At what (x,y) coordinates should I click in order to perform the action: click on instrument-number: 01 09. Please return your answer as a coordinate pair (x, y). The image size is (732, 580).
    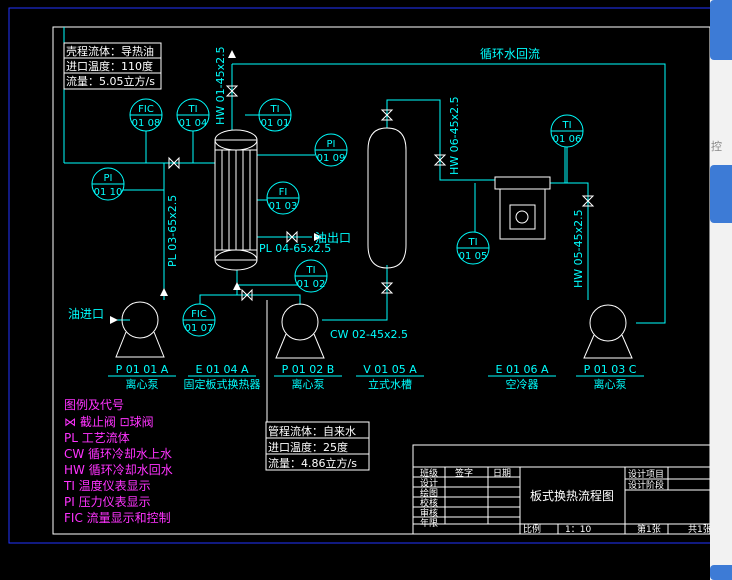
    Looking at the image, I should click on (331, 158).